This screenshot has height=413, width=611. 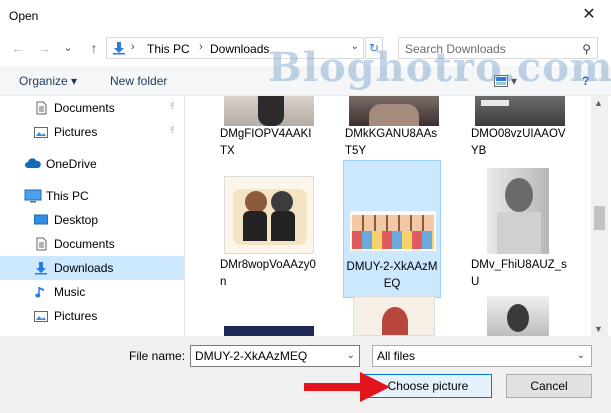 I want to click on sidebar-item-music: Music, so click(x=92, y=292).